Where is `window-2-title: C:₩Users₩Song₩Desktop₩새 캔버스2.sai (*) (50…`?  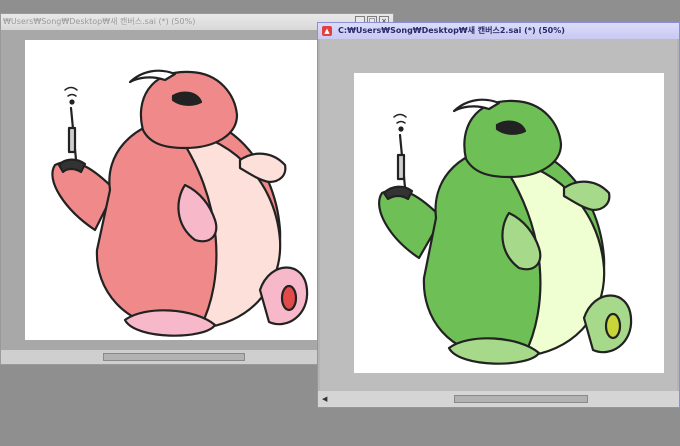
window-2-title: C:₩Users₩Song₩Desktop₩새 캔버스2.sai (*) (50… is located at coordinates (451, 30).